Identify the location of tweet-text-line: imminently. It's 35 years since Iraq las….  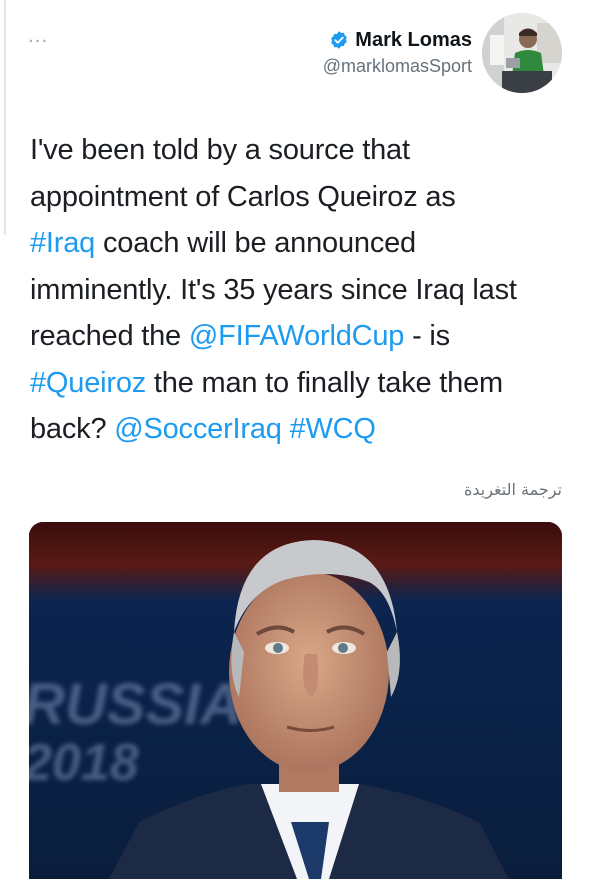
(300, 290).